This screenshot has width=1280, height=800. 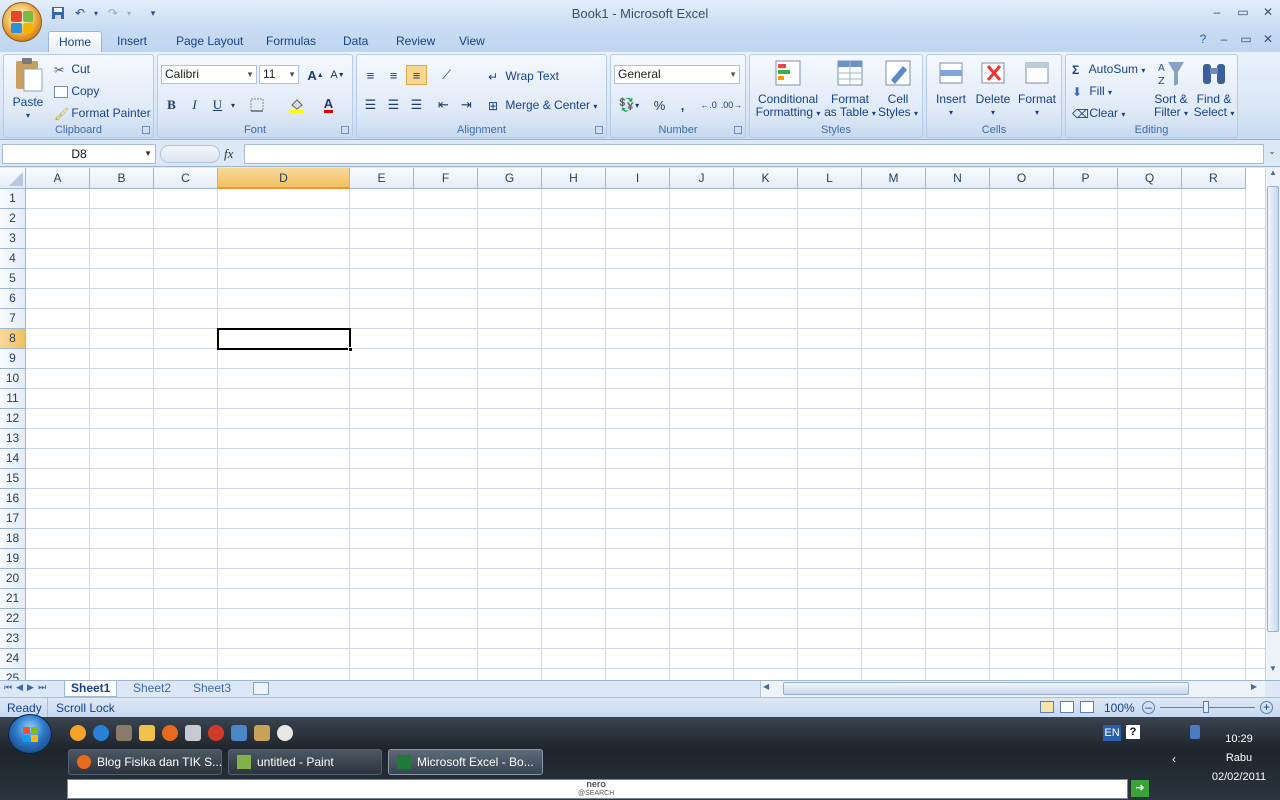 I want to click on help-tray-icon: ?, so click(x=1133, y=732).